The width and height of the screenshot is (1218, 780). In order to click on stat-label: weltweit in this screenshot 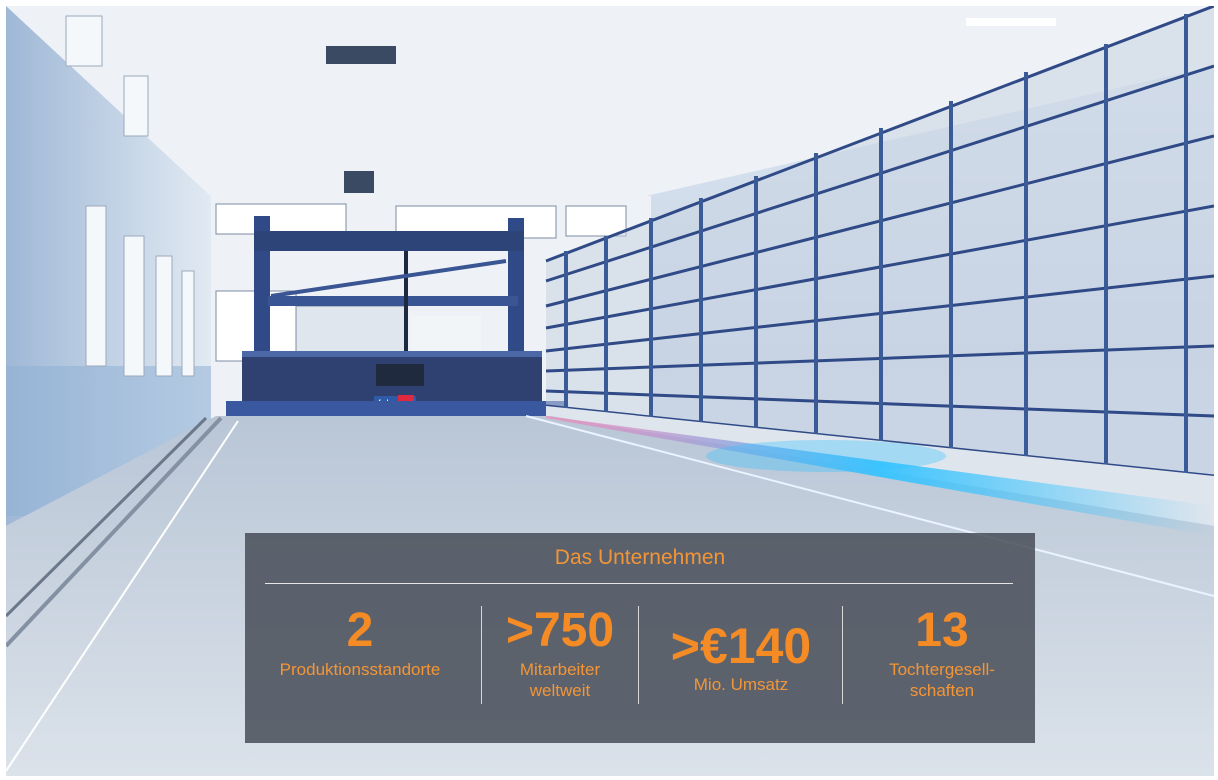, I will do `click(560, 690)`.